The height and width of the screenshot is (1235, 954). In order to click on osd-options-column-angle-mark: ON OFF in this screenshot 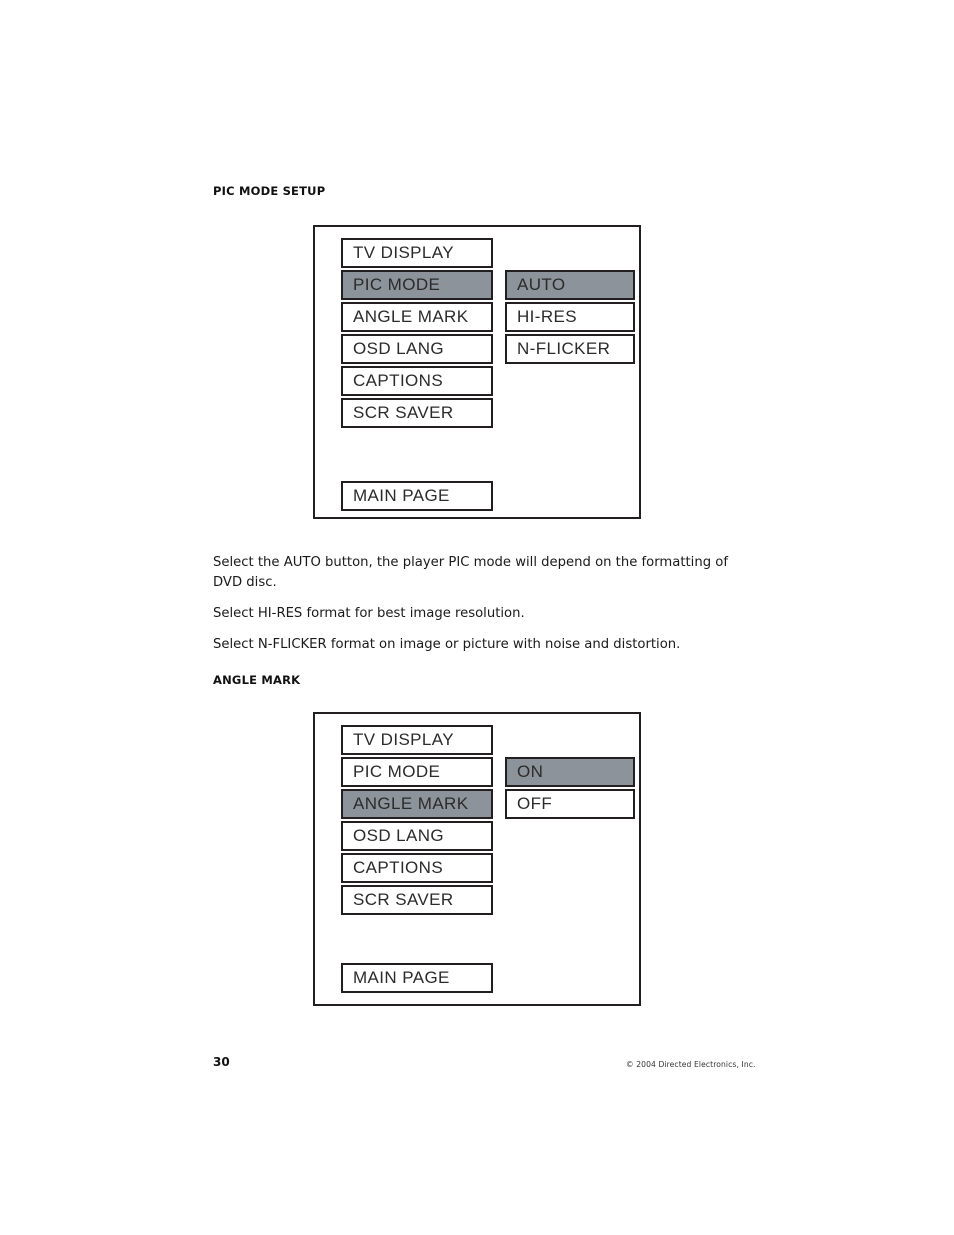, I will do `click(570, 788)`.